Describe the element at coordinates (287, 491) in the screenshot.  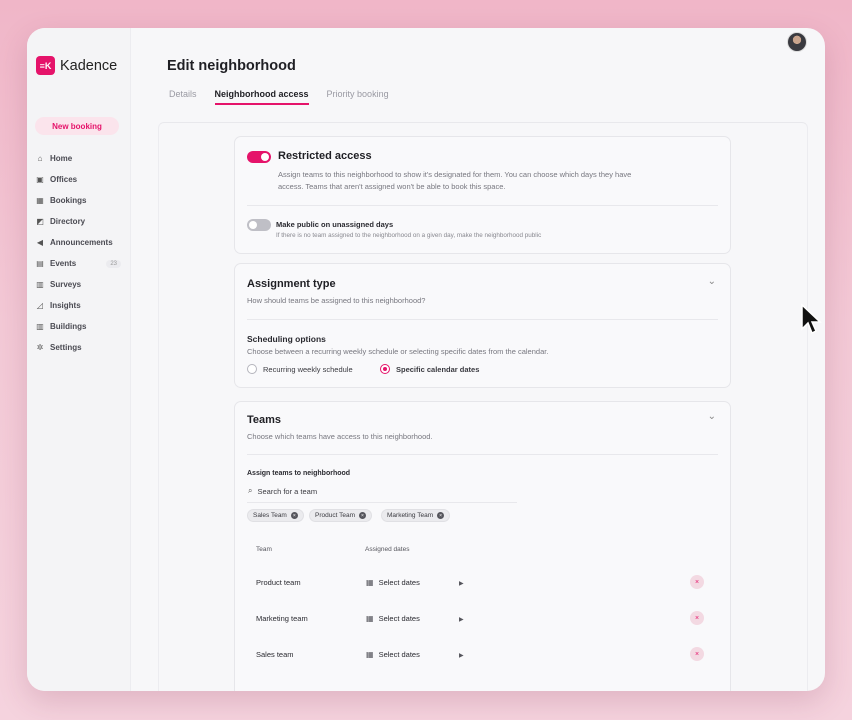
I see `search-placeholder: Search for a team` at that location.